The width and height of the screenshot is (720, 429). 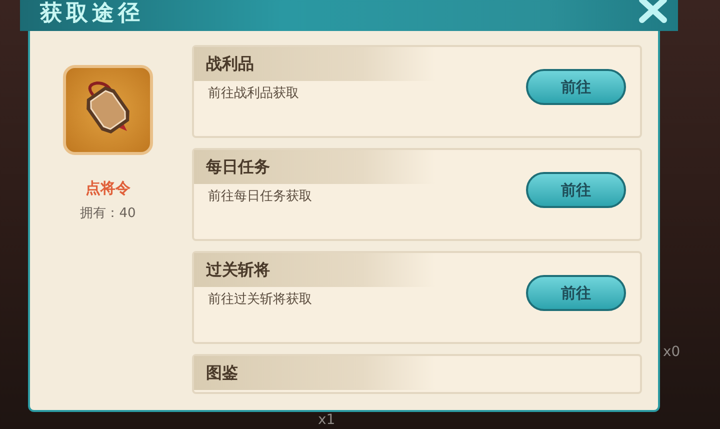 What do you see at coordinates (108, 188) in the screenshot?
I see `item-name: 点将令` at bounding box center [108, 188].